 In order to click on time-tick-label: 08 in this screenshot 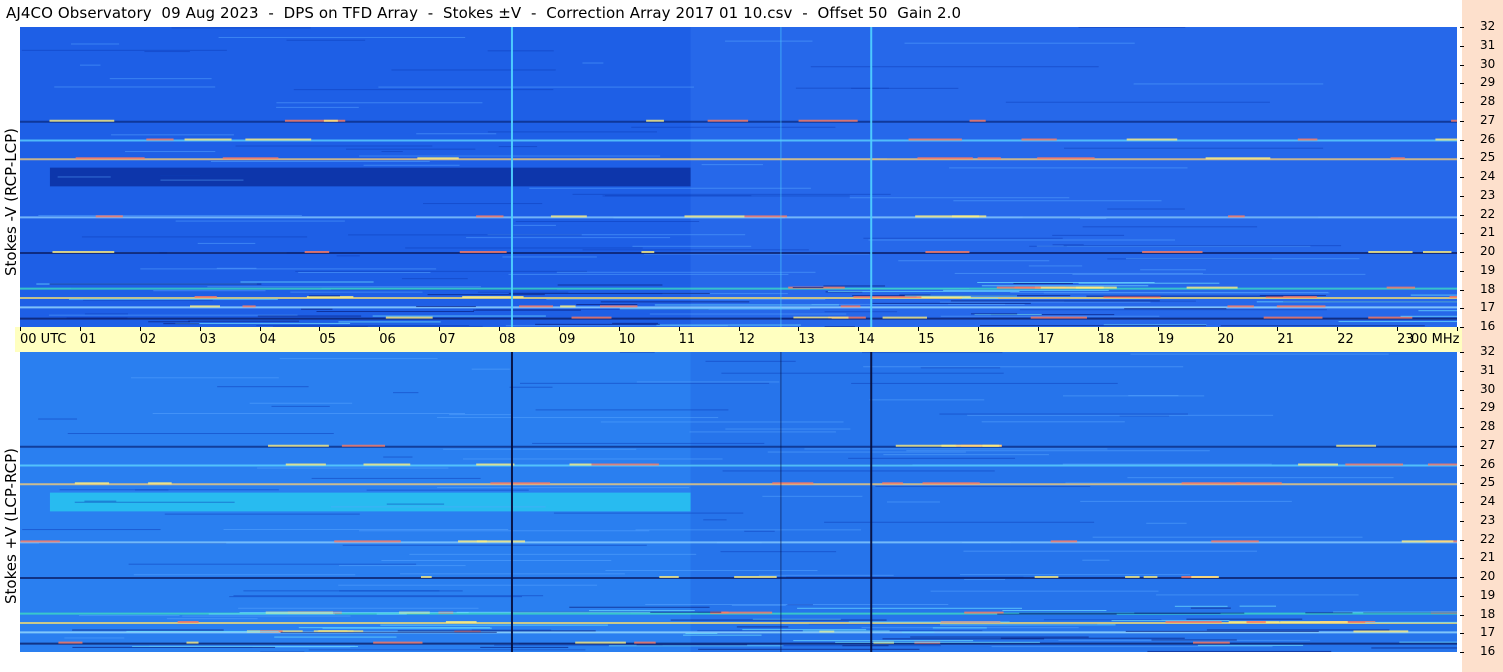, I will do `click(507, 339)`.